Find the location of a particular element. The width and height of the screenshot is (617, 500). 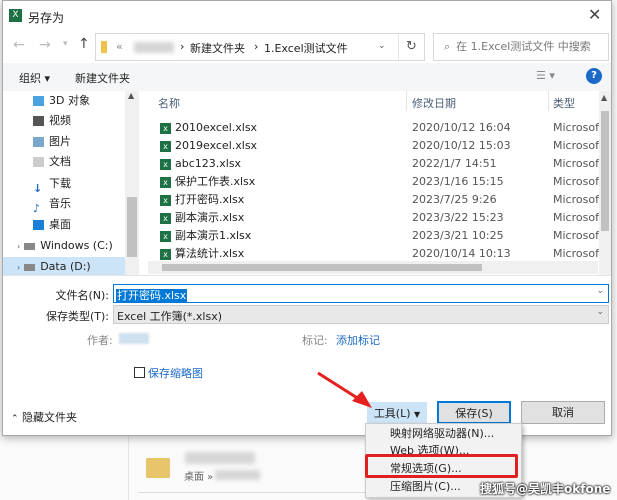

arrow-head is located at coordinates (362, 399).